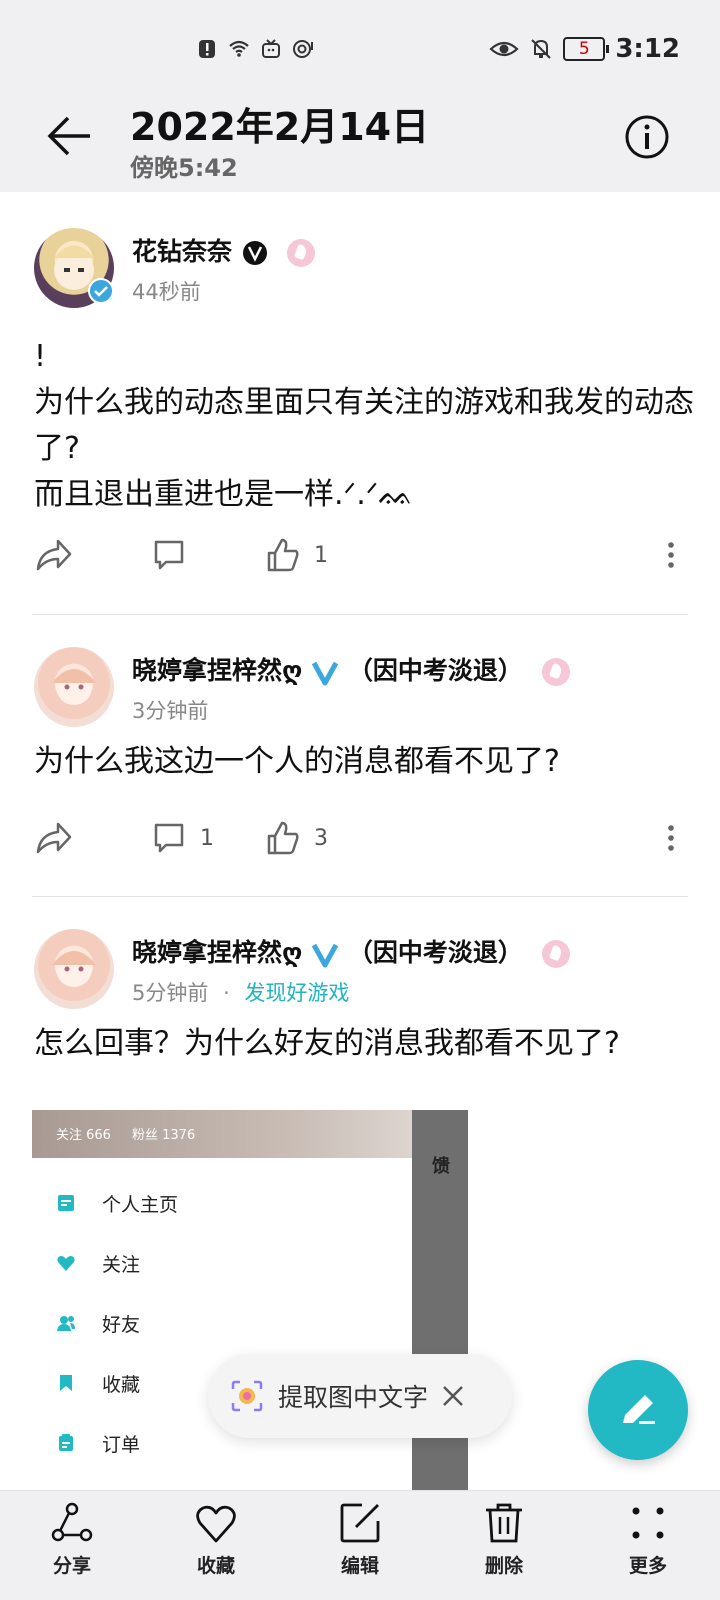  What do you see at coordinates (66, 1442) in the screenshot?
I see `order-icon` at bounding box center [66, 1442].